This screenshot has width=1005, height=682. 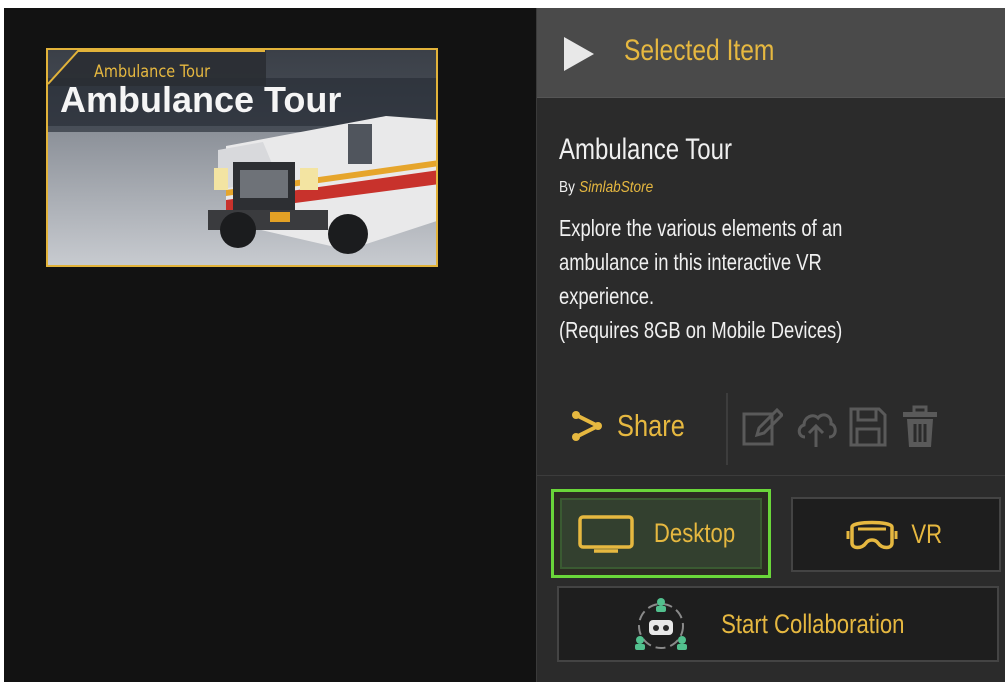 What do you see at coordinates (872, 534) in the screenshot?
I see `vr-headset-icon` at bounding box center [872, 534].